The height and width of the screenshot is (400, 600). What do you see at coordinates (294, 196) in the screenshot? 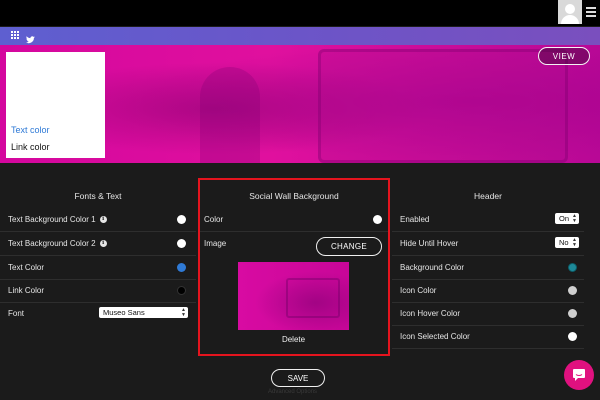
I see `social-wall-title: Social Wall Background` at bounding box center [294, 196].